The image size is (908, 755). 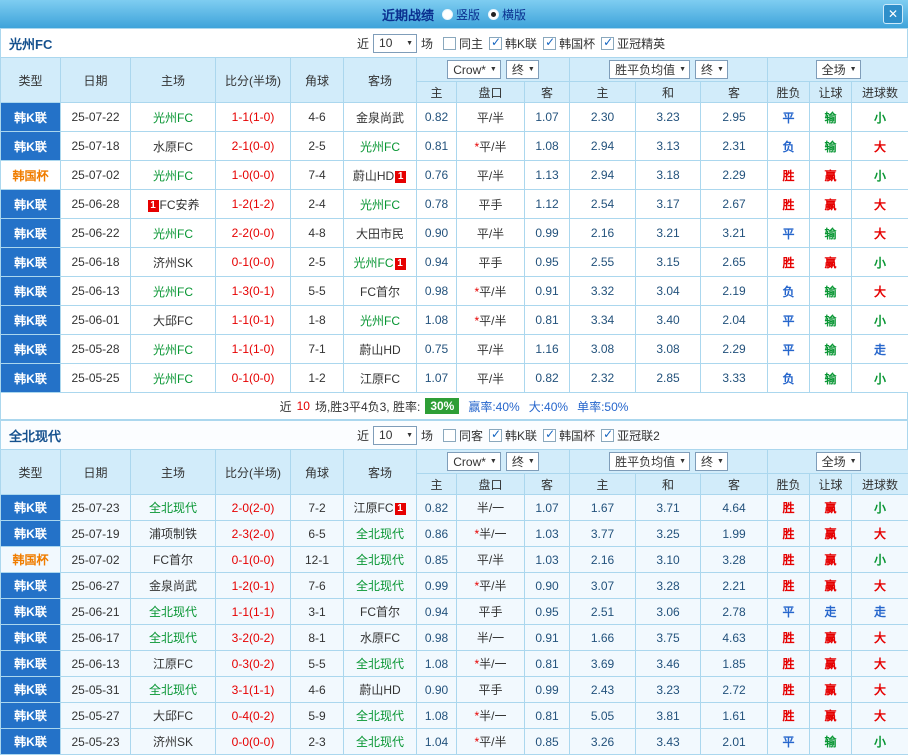 I want to click on asian-home-odds-cell: 1.08, so click(x=436, y=663).